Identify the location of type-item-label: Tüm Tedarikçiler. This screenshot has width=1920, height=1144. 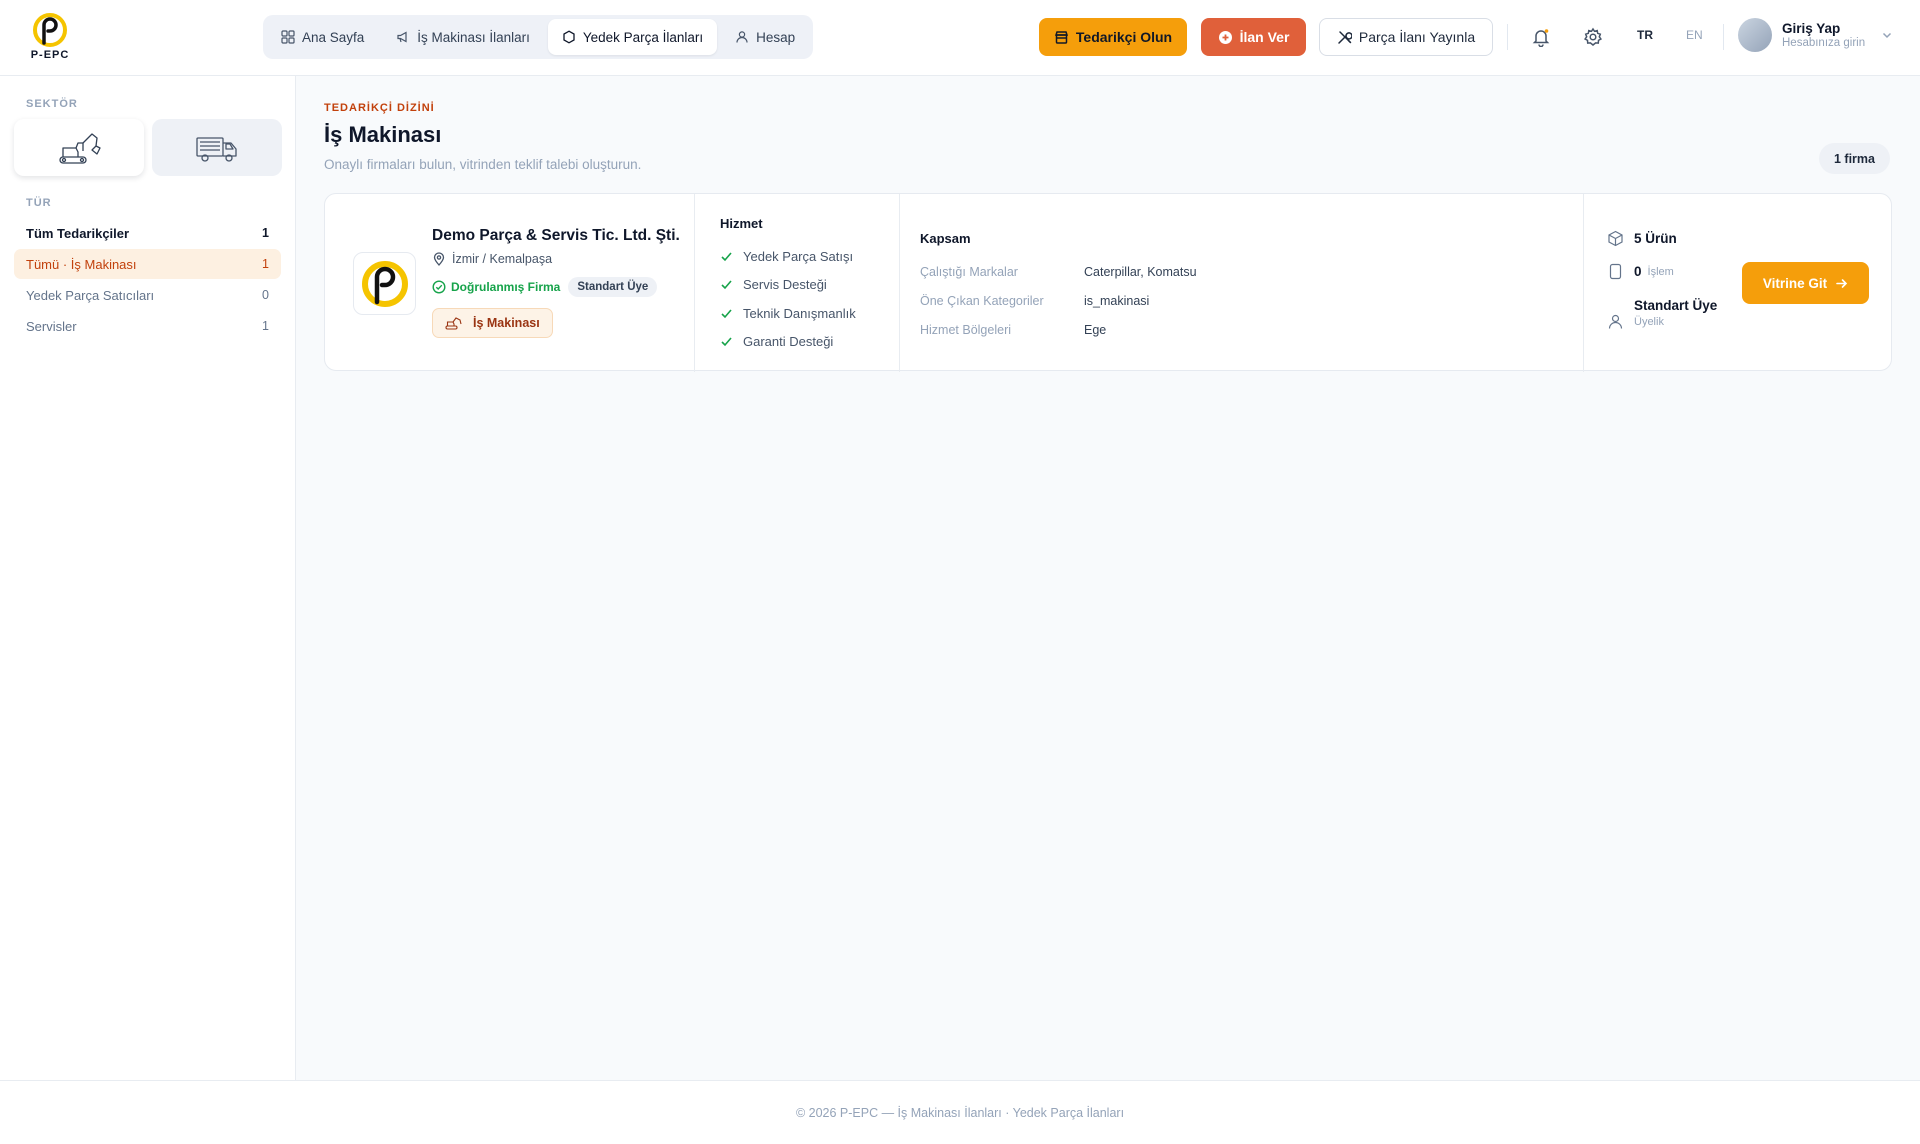
(78, 233).